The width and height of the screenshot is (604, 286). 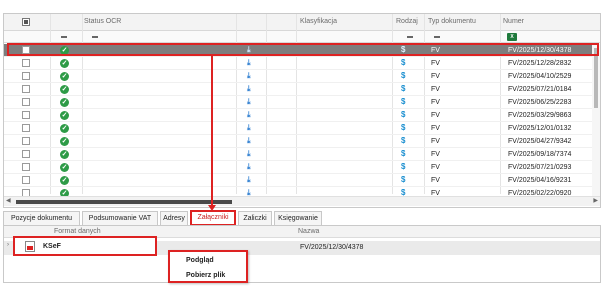 What do you see at coordinates (540, 141) in the screenshot?
I see `cell-numer: FV/2025/04/27/9342` at bounding box center [540, 141].